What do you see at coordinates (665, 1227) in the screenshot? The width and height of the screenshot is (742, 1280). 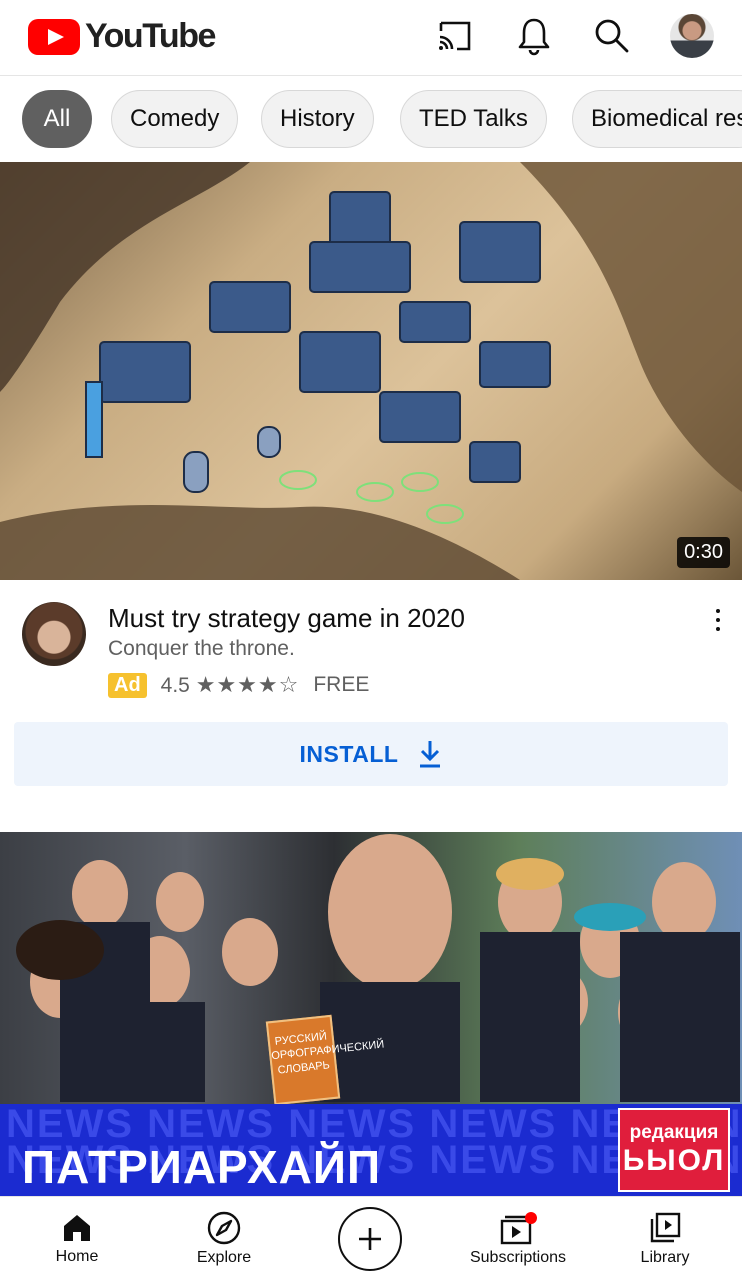 I see `library-icon` at bounding box center [665, 1227].